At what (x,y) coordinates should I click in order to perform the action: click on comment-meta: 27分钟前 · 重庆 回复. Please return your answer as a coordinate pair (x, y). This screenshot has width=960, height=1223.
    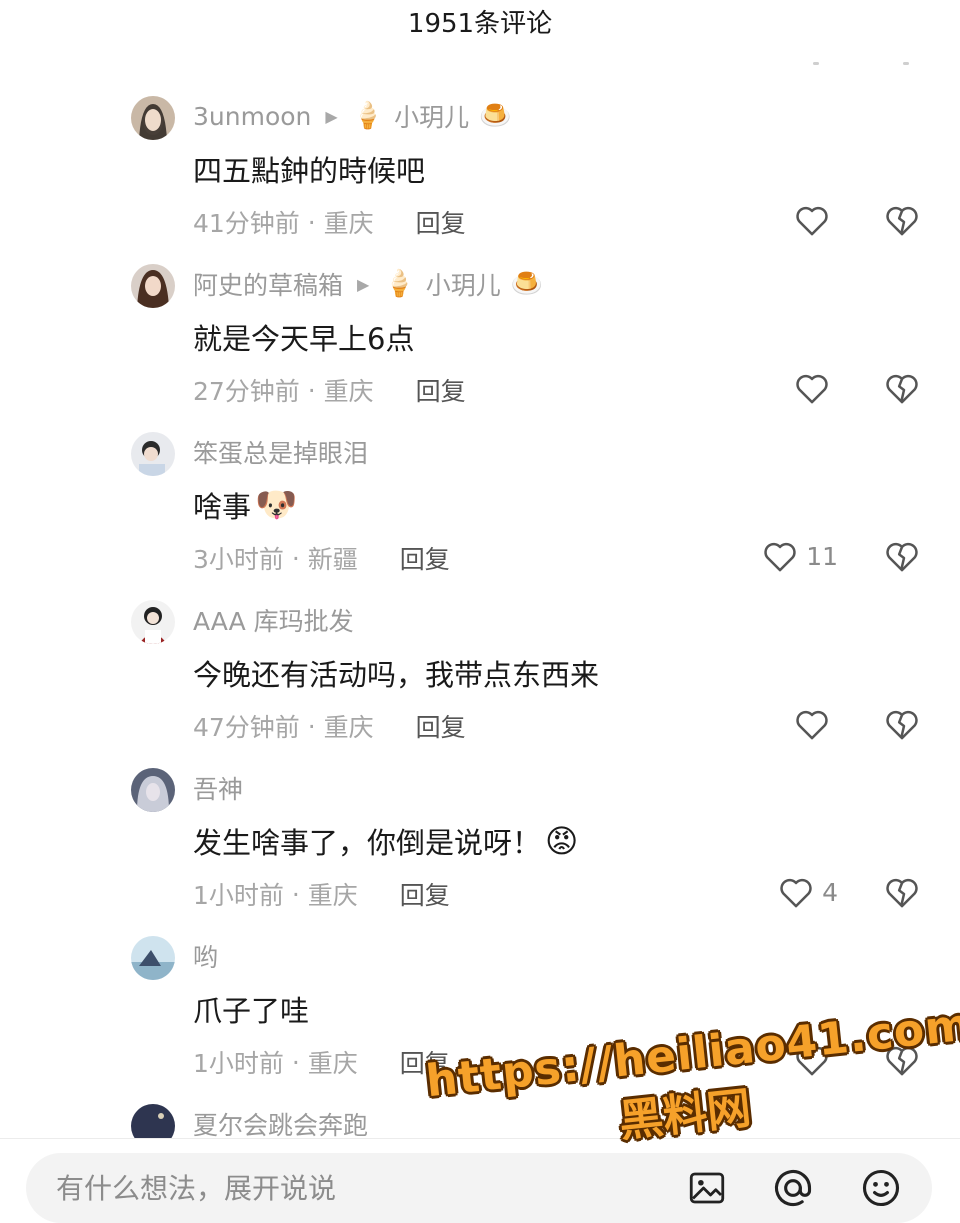
    Looking at the image, I should click on (329, 390).